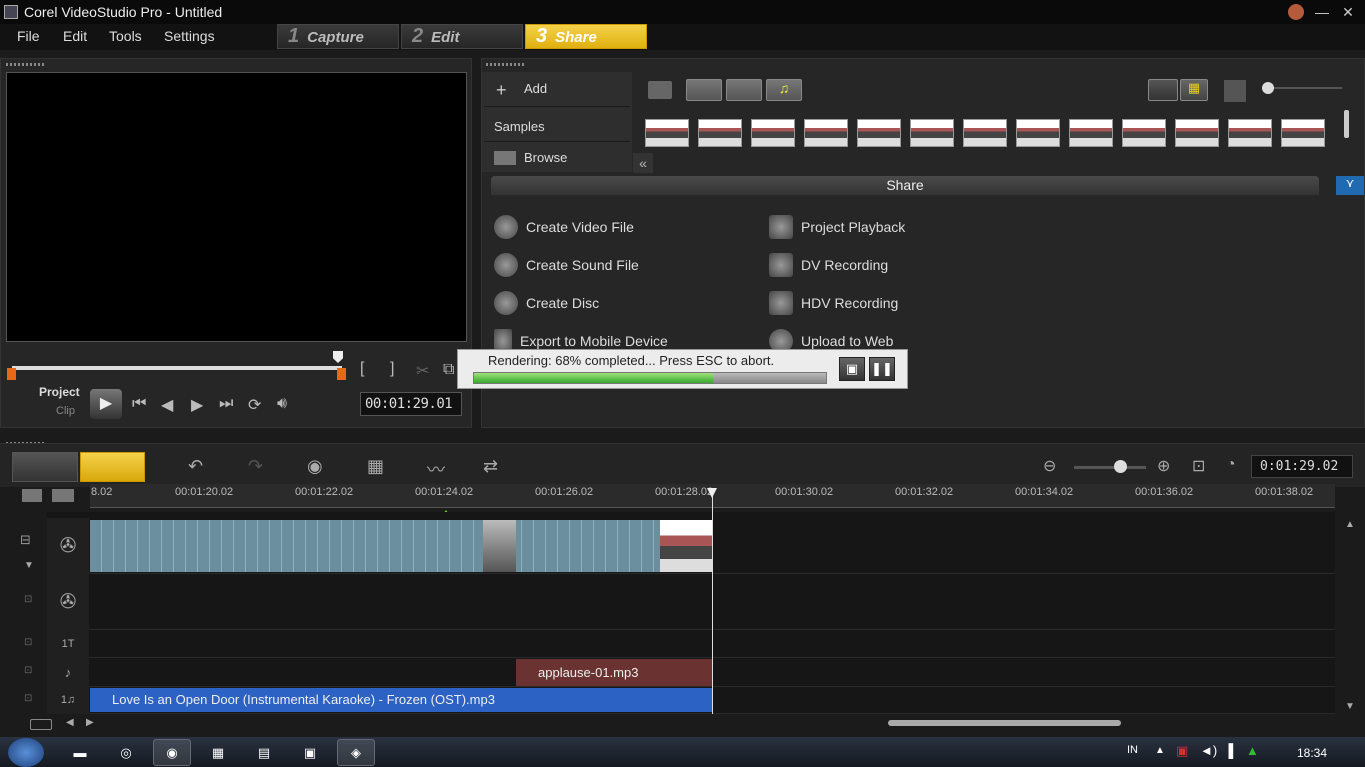  What do you see at coordinates (564, 227) in the screenshot?
I see `create-video-file-option: Create Video File` at bounding box center [564, 227].